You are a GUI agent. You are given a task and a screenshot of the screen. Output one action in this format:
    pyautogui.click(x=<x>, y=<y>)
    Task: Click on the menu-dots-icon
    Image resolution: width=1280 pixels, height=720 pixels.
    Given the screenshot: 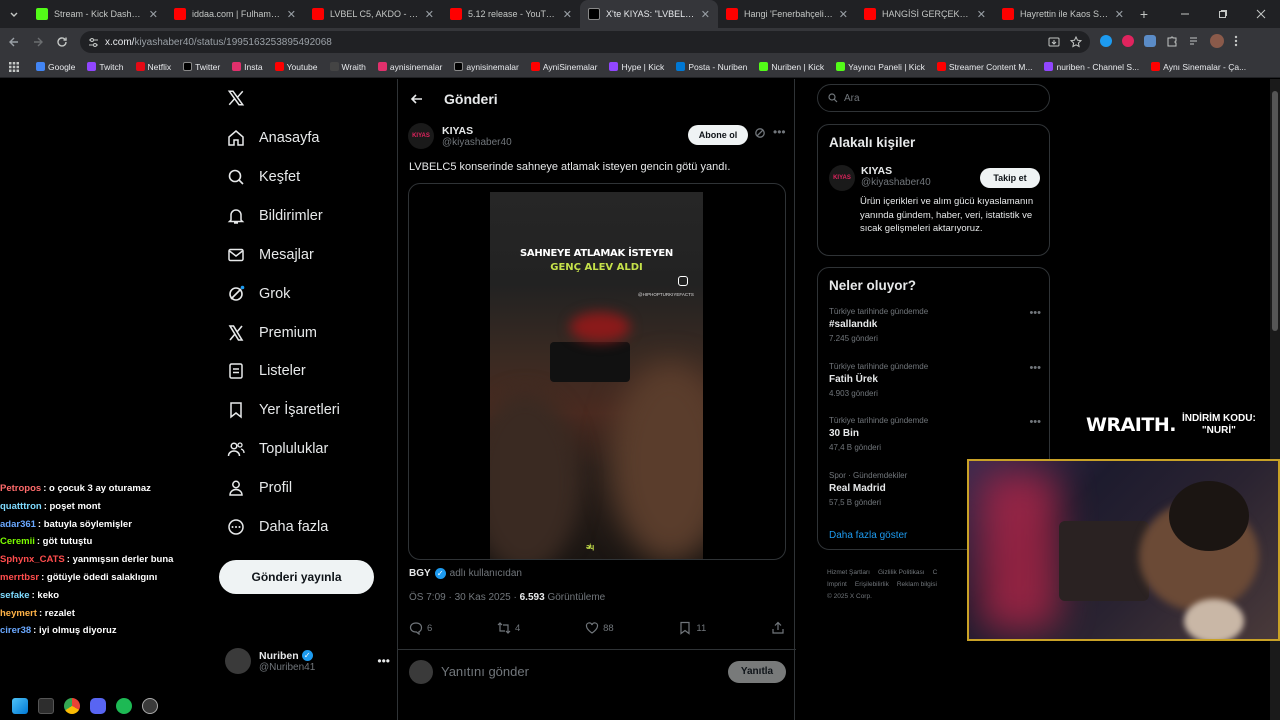 What is the action you would take?
    pyautogui.click(x=1236, y=41)
    